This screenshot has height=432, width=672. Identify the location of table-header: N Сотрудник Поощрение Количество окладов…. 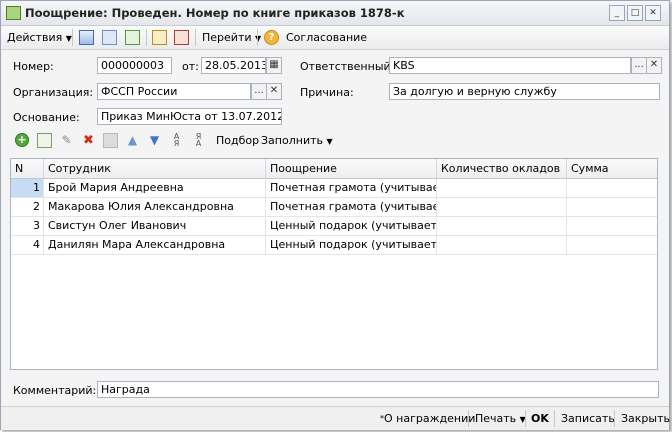
(334, 169).